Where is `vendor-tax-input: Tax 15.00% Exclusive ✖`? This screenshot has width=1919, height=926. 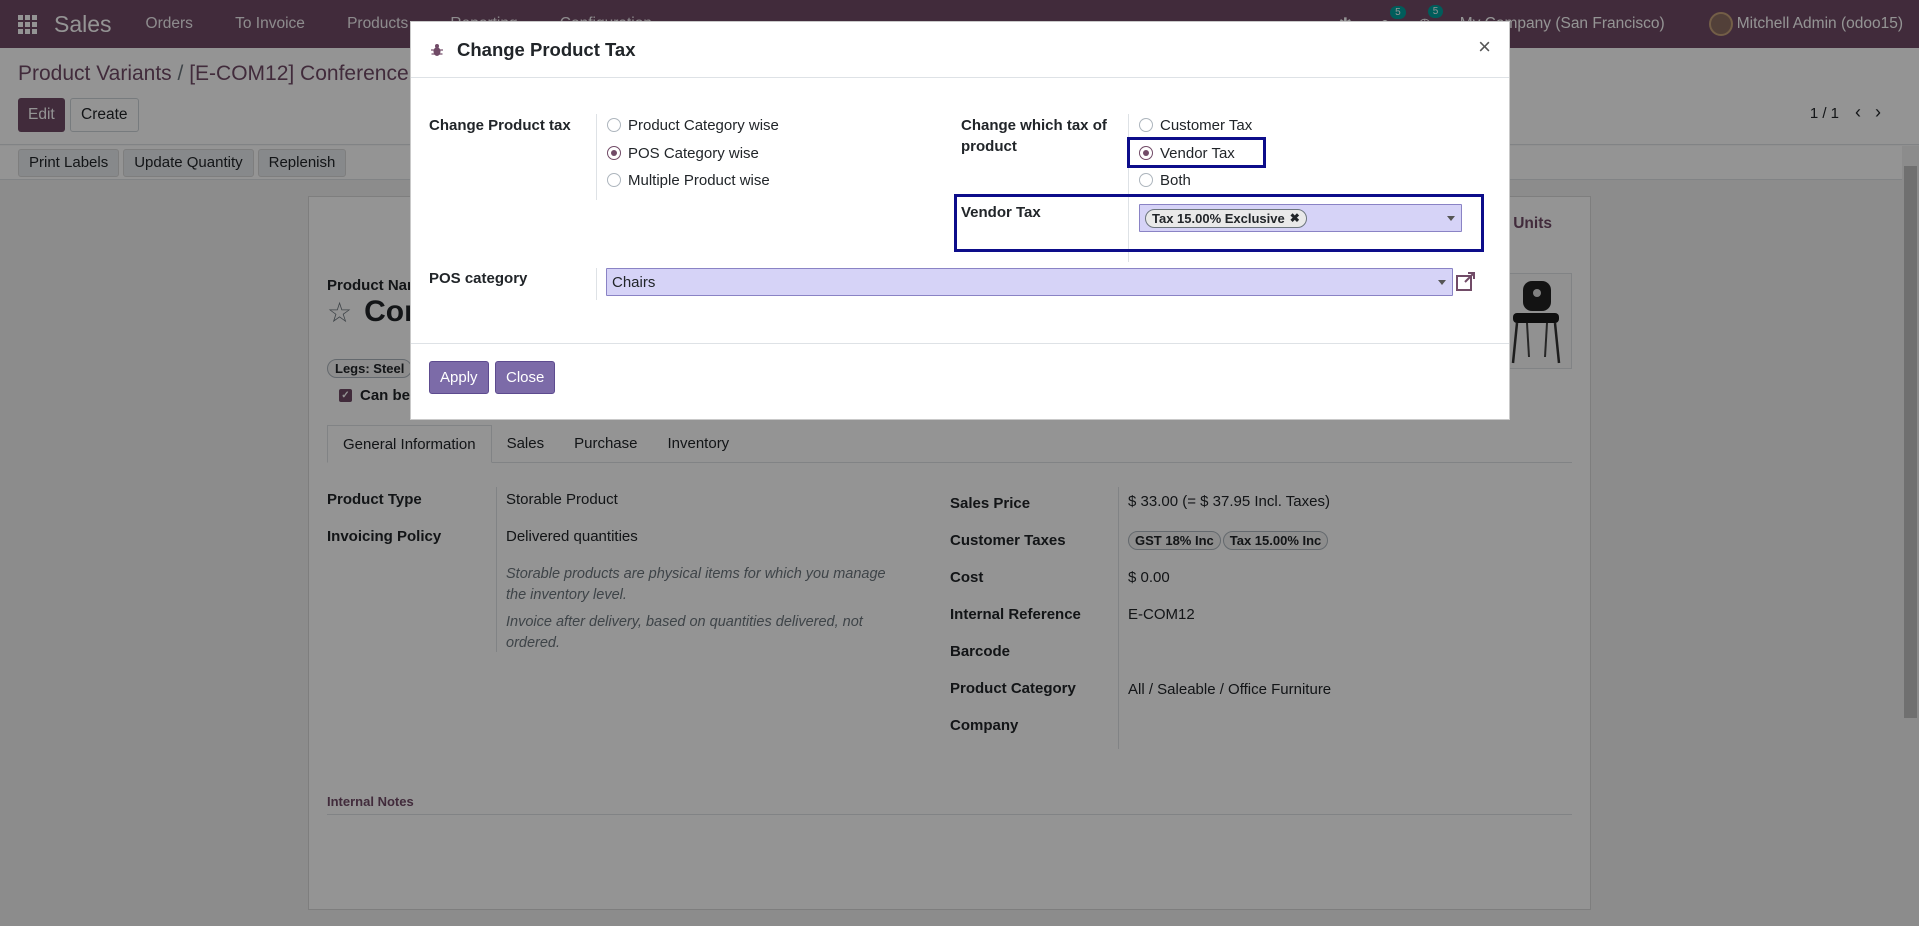 vendor-tax-input: Tax 15.00% Exclusive ✖ is located at coordinates (1300, 218).